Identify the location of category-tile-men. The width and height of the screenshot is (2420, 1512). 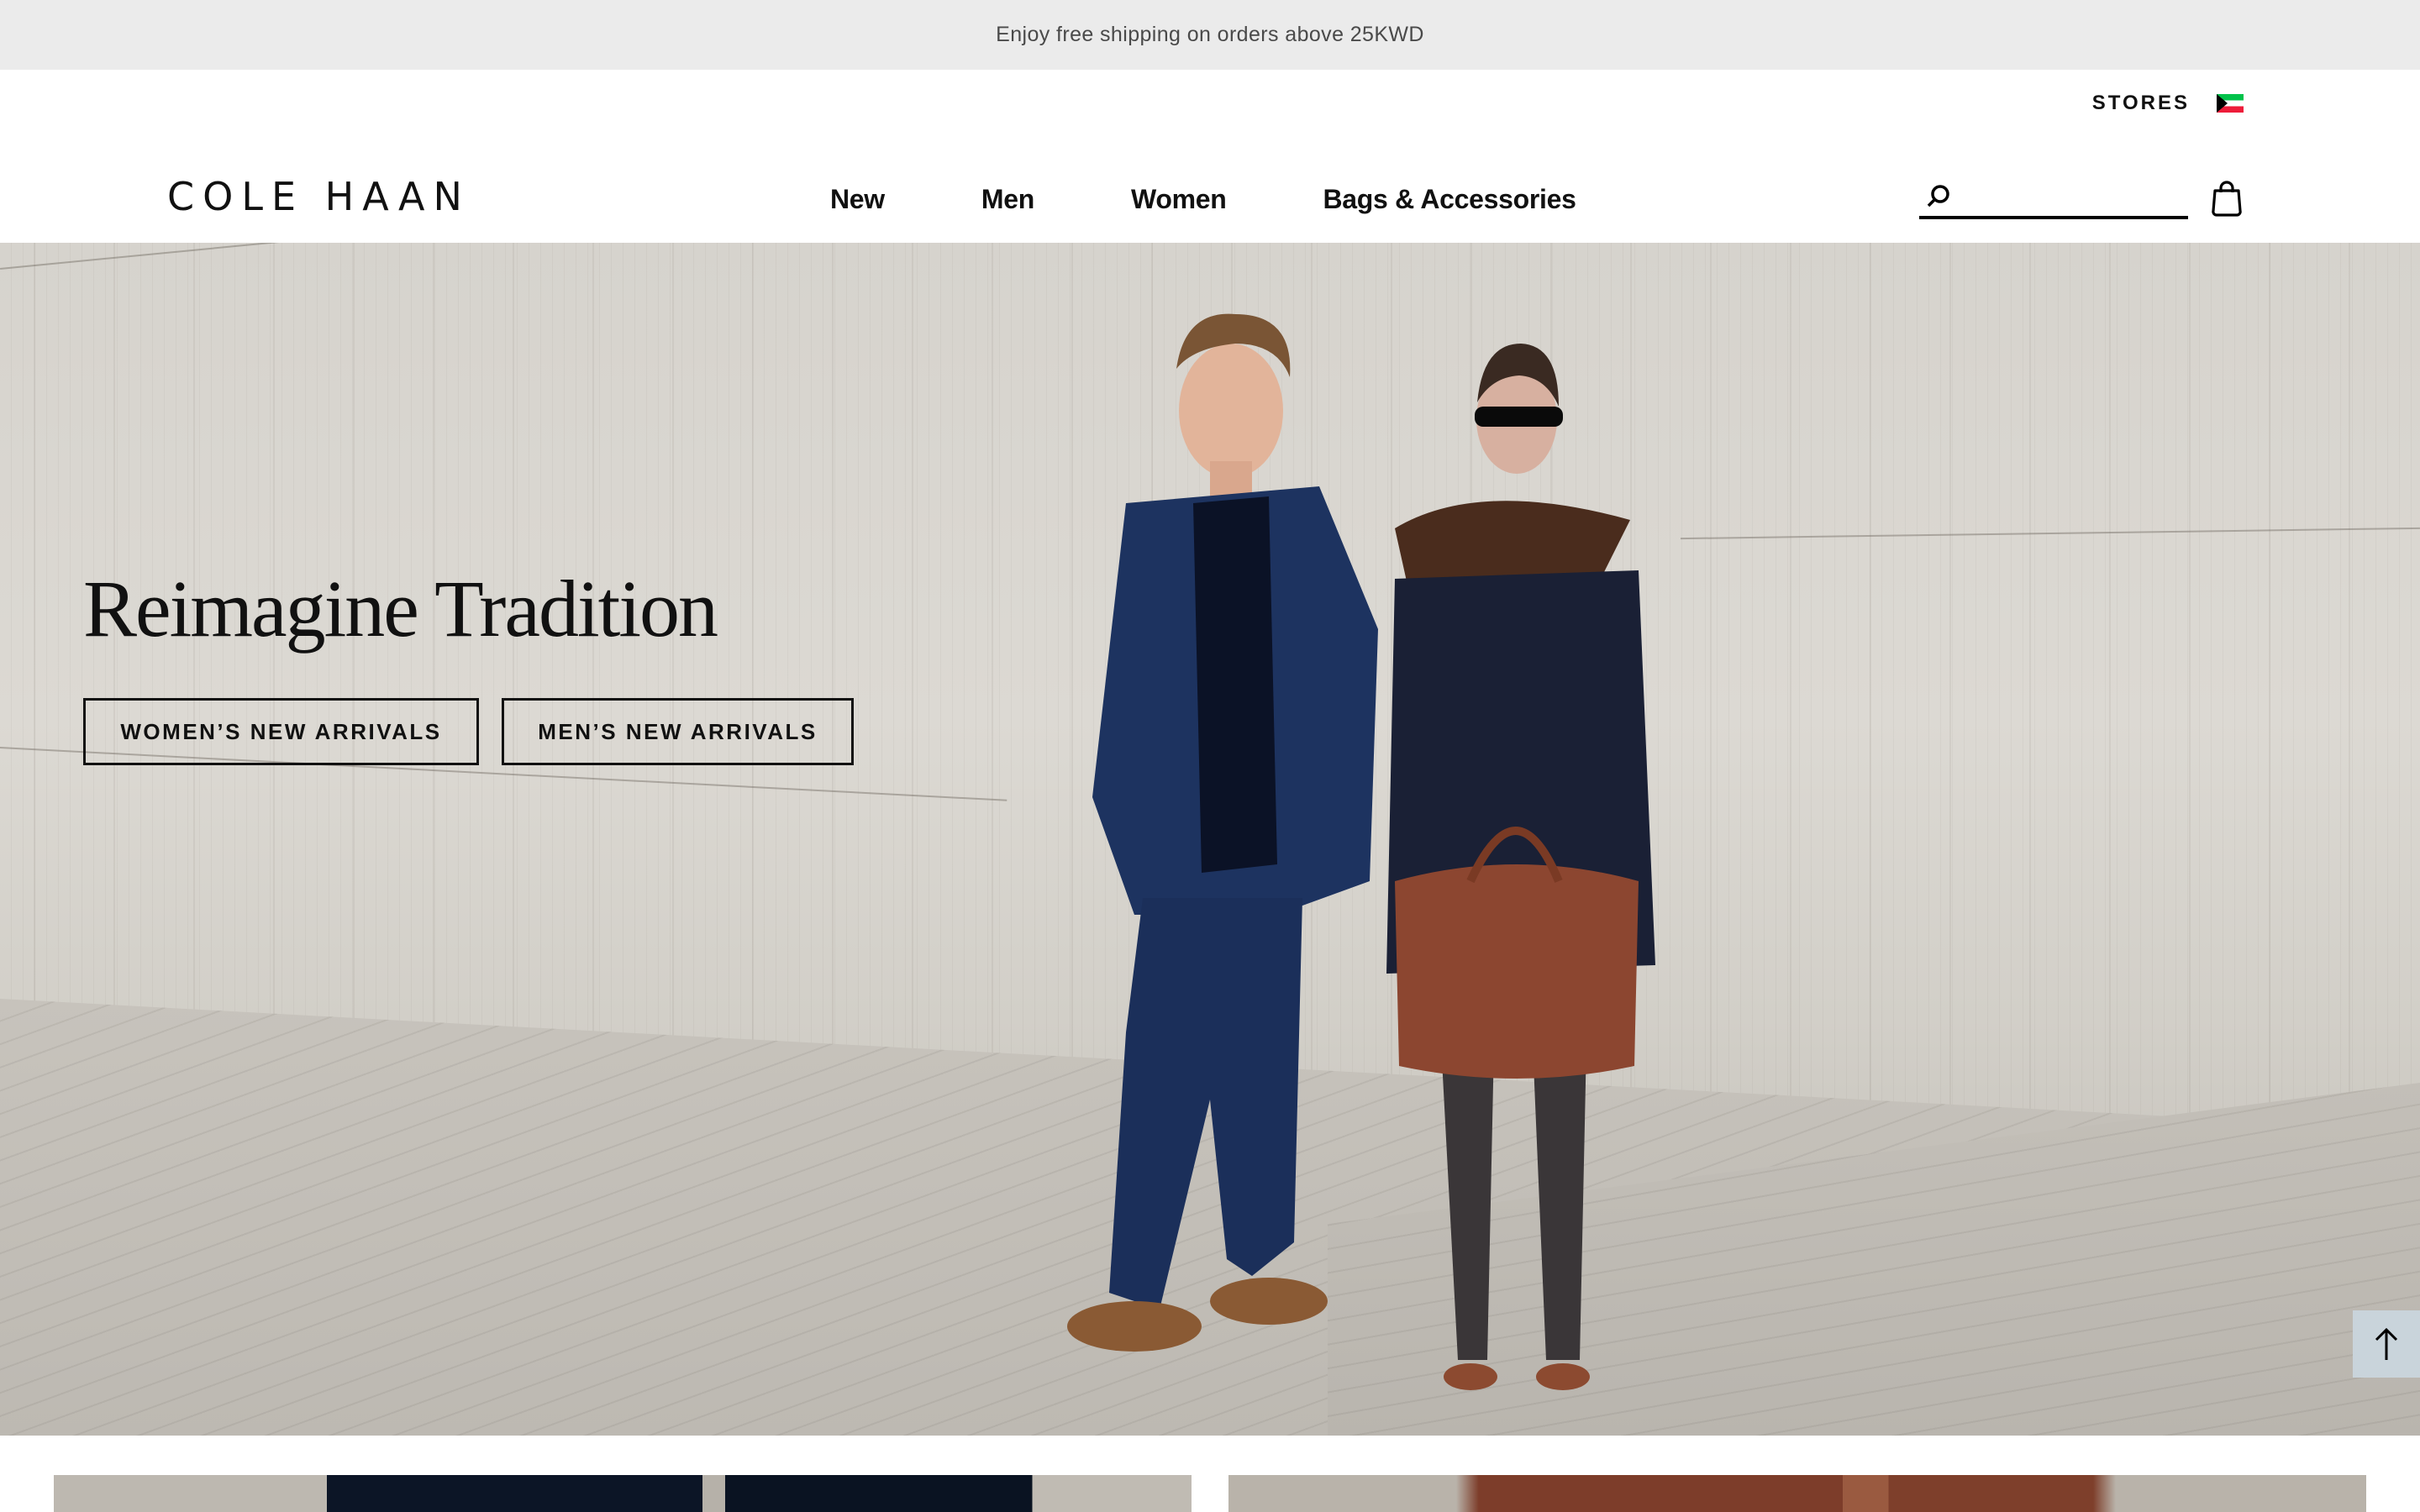
(623, 1493).